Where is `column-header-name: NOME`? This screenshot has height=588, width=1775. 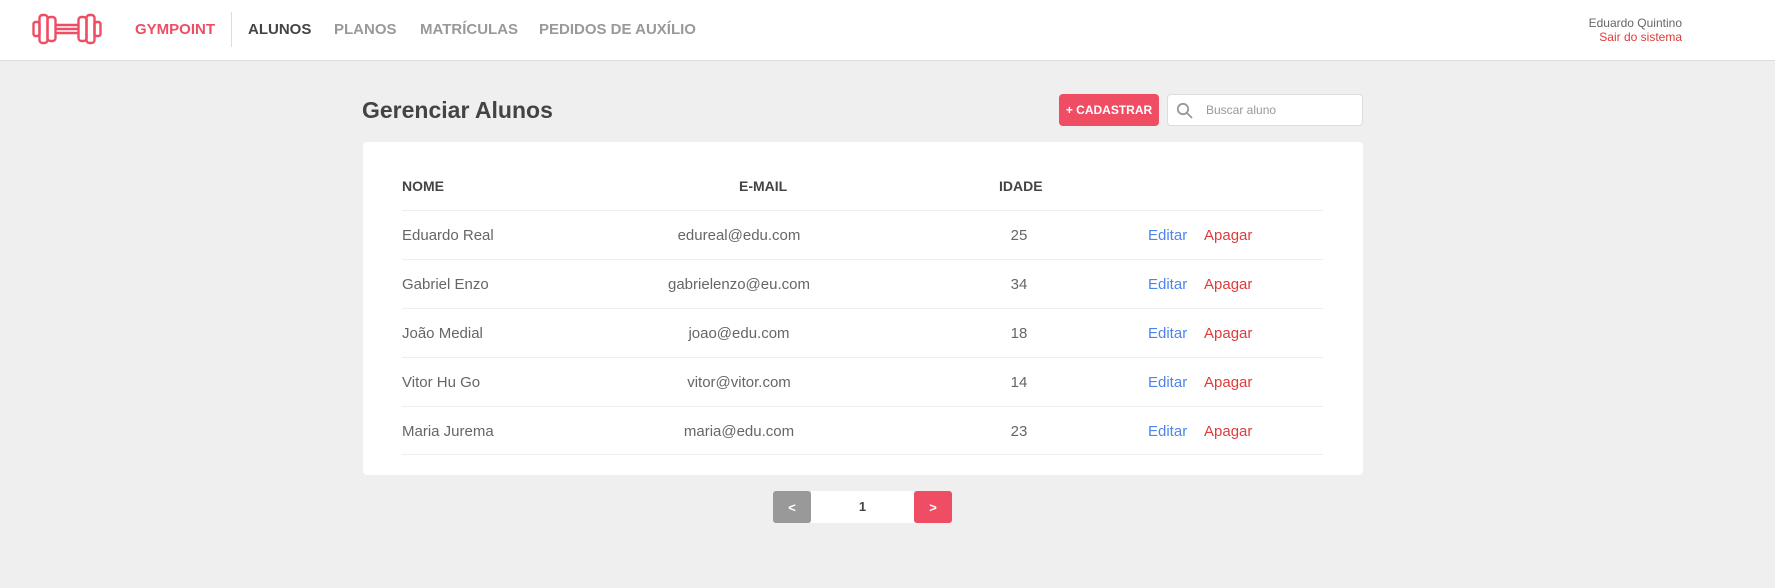 column-header-name: NOME is located at coordinates (423, 186).